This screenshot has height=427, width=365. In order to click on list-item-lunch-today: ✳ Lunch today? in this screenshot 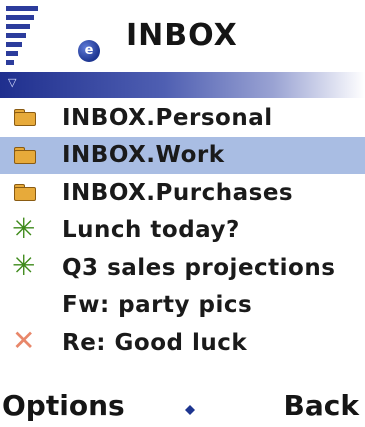, I will do `click(182, 231)`.